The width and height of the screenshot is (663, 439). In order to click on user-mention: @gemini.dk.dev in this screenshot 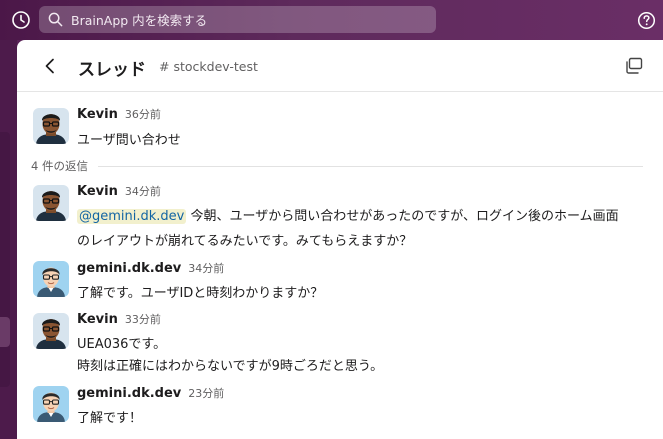, I will do `click(132, 216)`.